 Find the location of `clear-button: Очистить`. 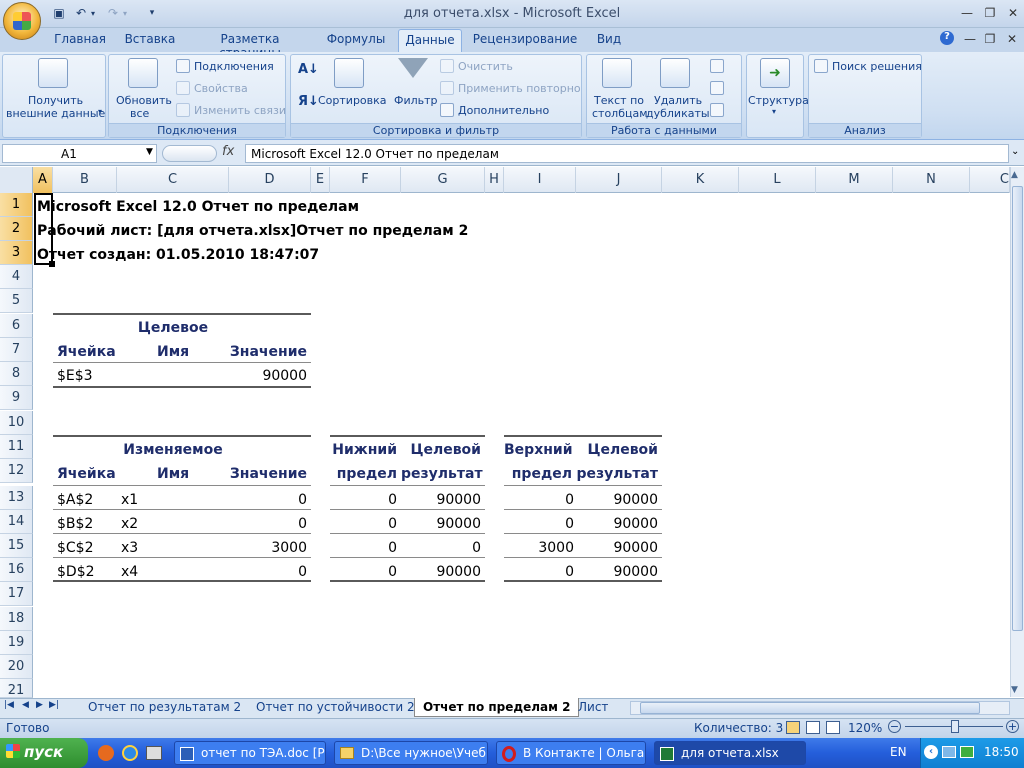

clear-button: Очистить is located at coordinates (485, 66).